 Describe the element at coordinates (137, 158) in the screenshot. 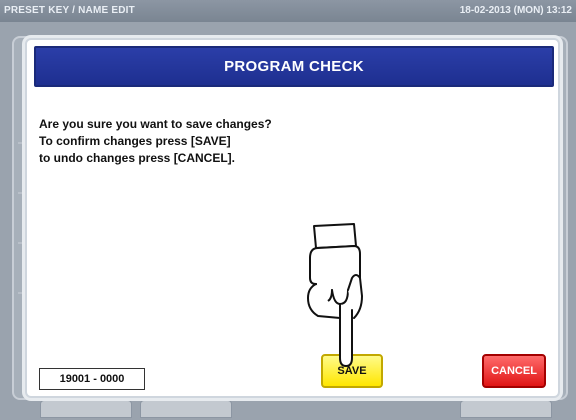

I see `message-line: to undo changes press [CANCEL].` at that location.